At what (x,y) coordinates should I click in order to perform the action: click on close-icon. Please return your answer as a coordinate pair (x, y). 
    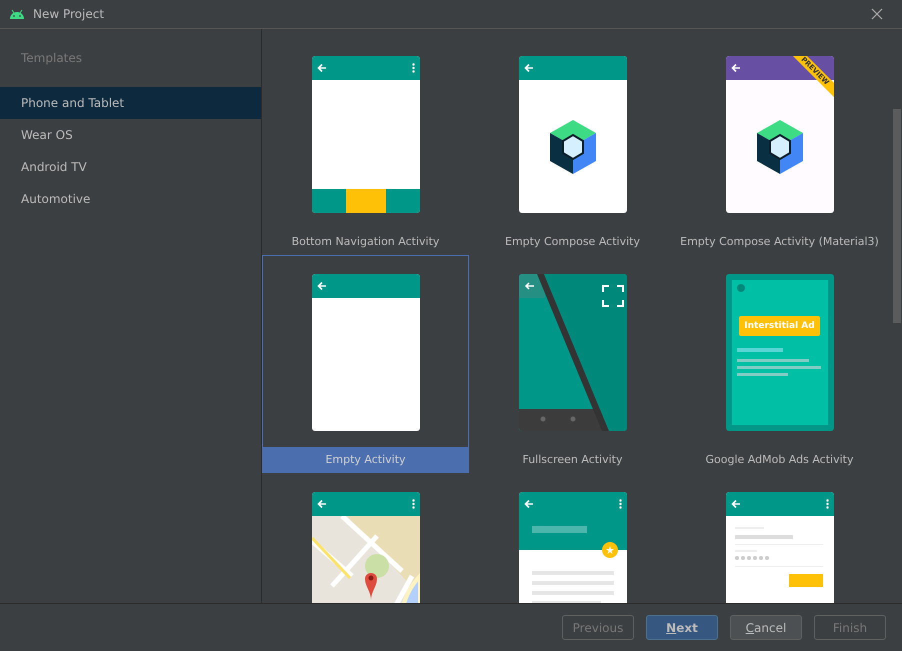
    Looking at the image, I should click on (877, 14).